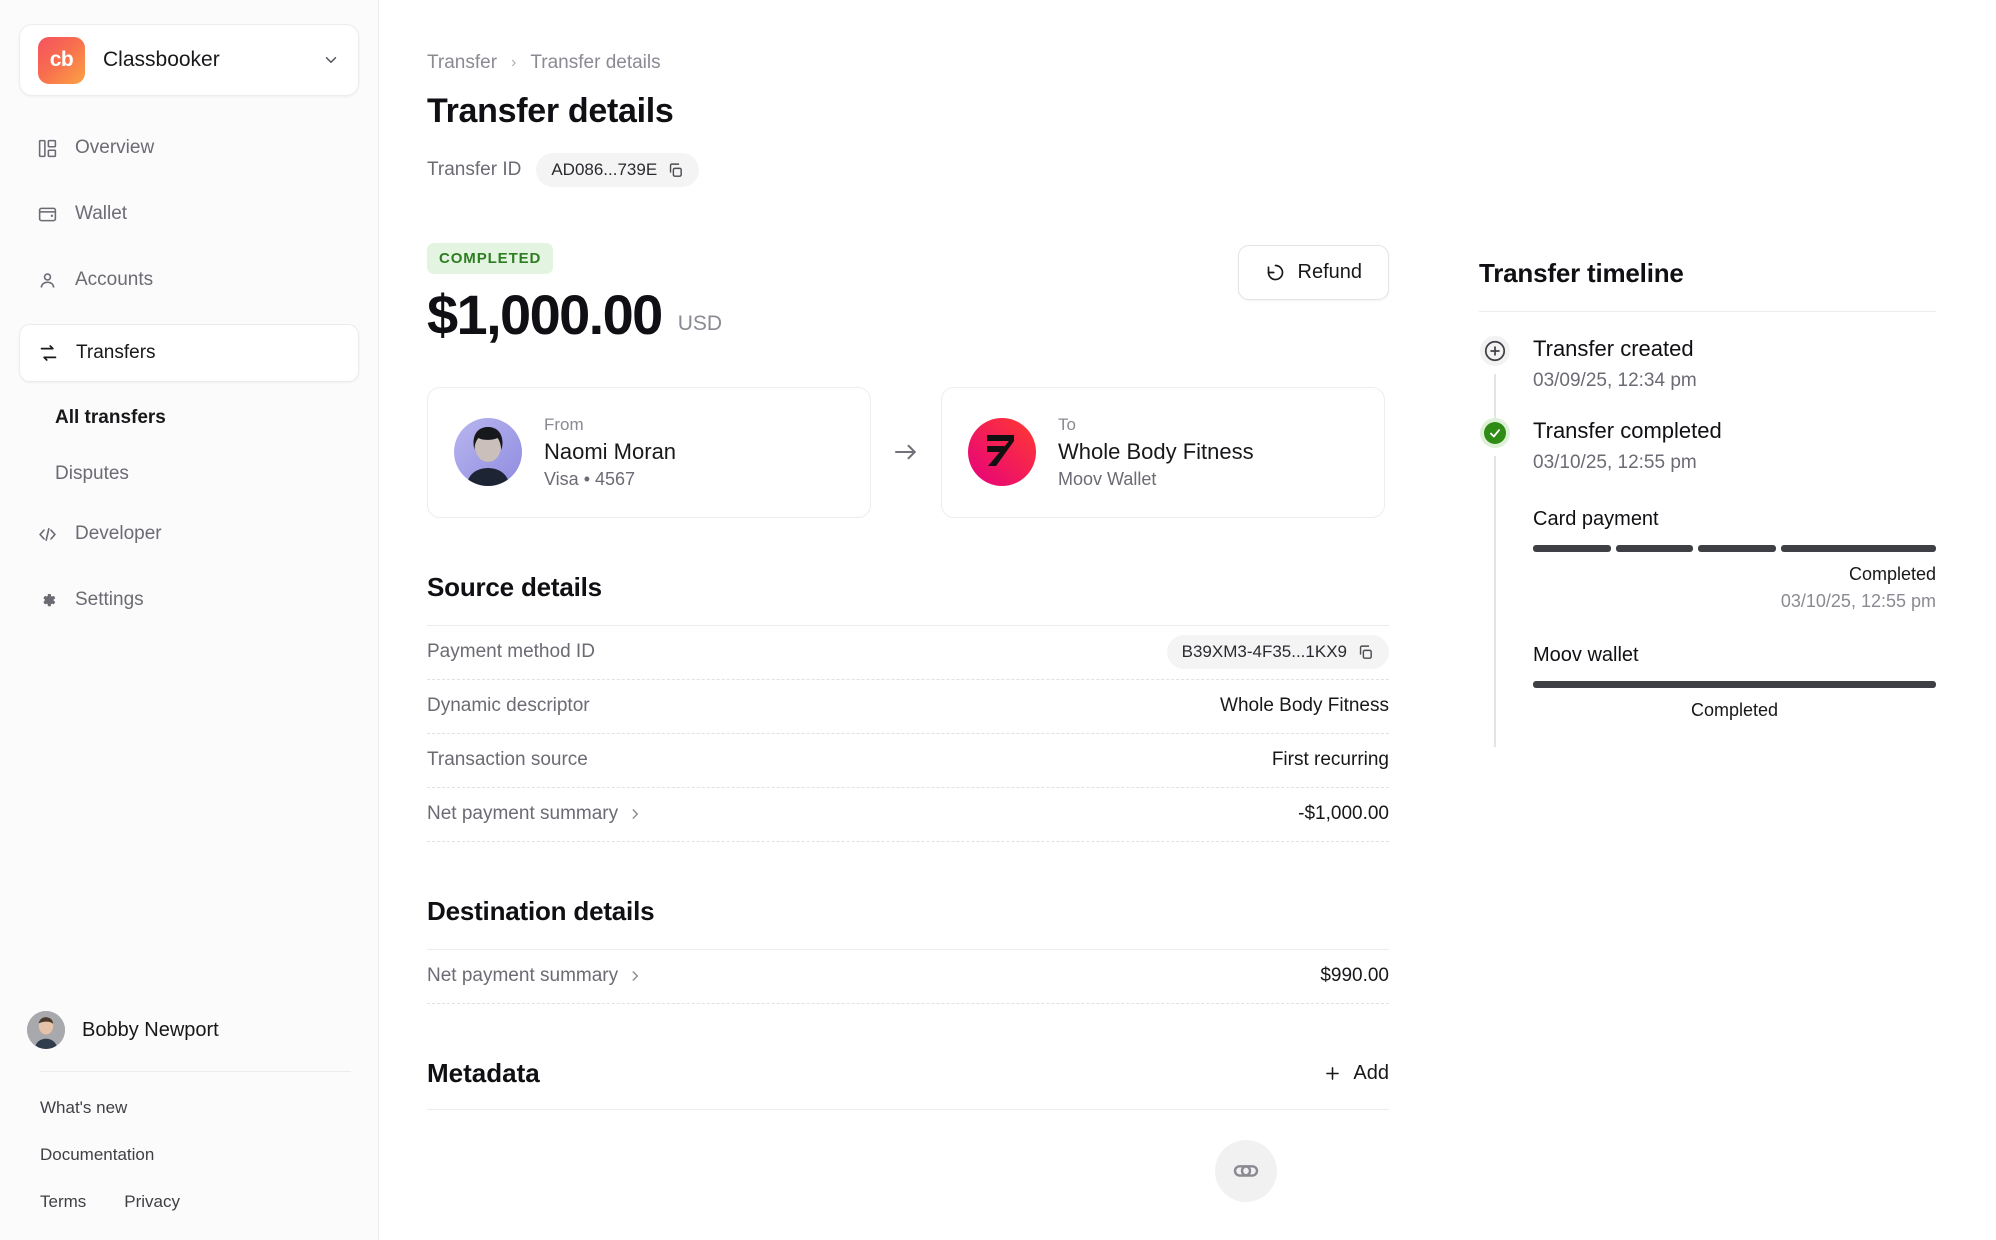  What do you see at coordinates (1246, 1171) in the screenshot?
I see `attachment-fab-button` at bounding box center [1246, 1171].